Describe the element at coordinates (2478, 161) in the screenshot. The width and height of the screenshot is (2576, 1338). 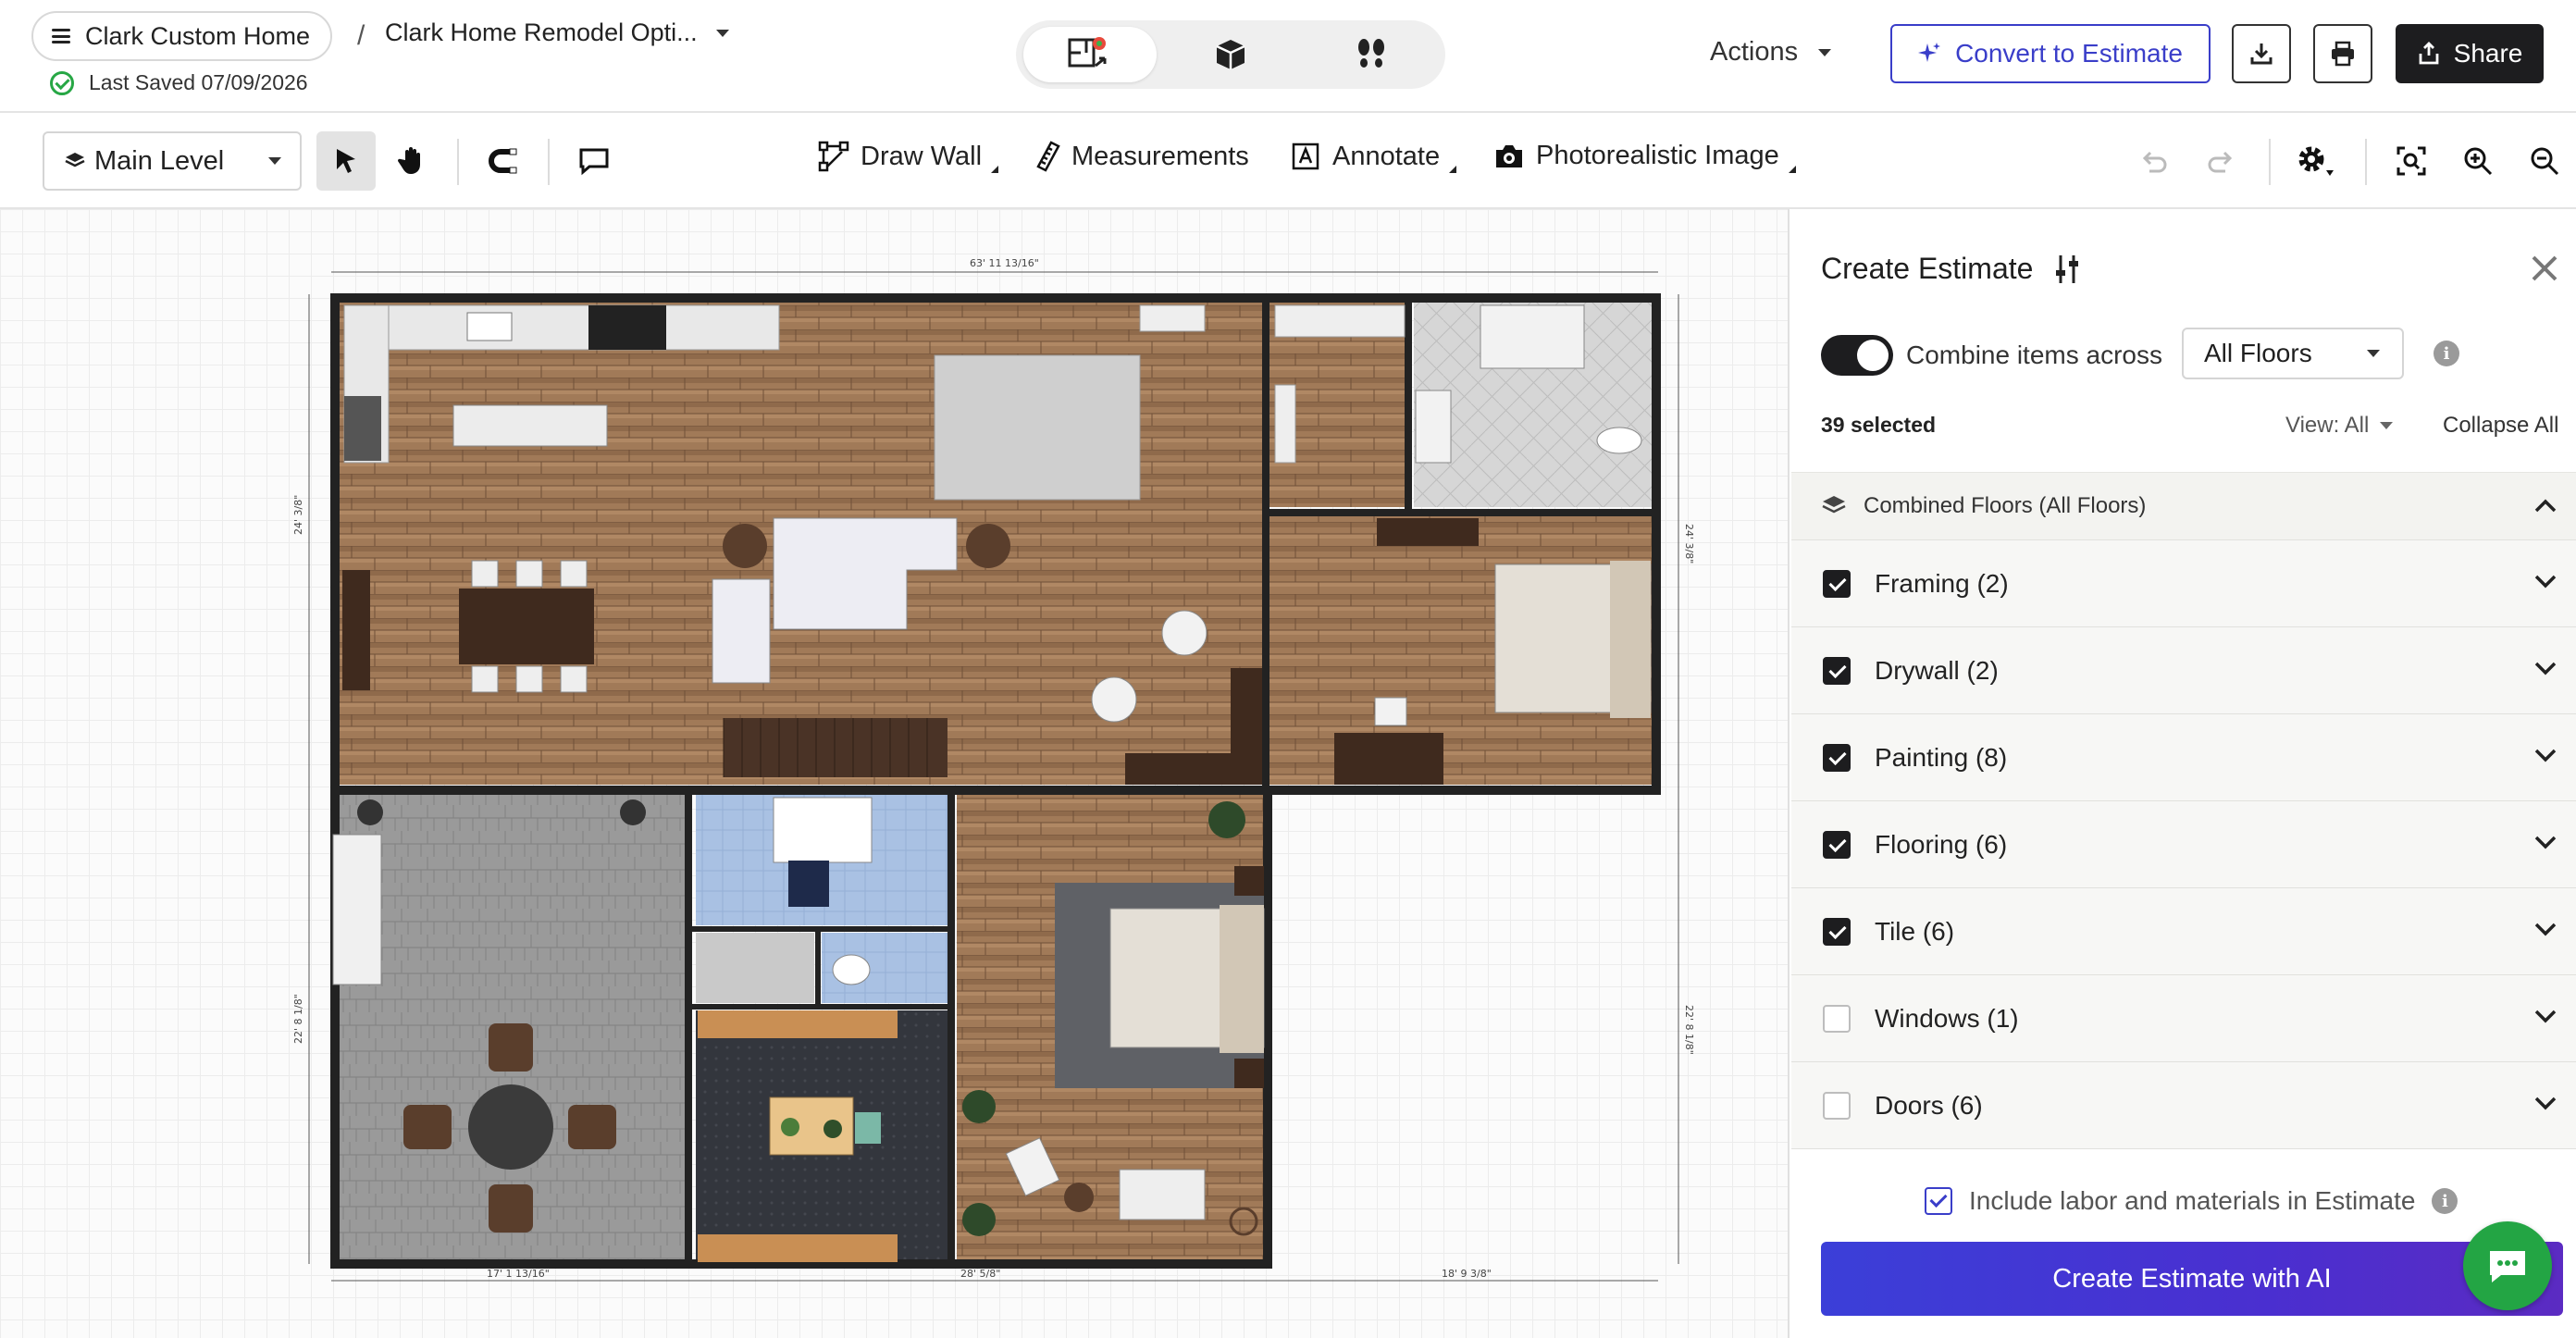
I see `zoom-in-button` at that location.